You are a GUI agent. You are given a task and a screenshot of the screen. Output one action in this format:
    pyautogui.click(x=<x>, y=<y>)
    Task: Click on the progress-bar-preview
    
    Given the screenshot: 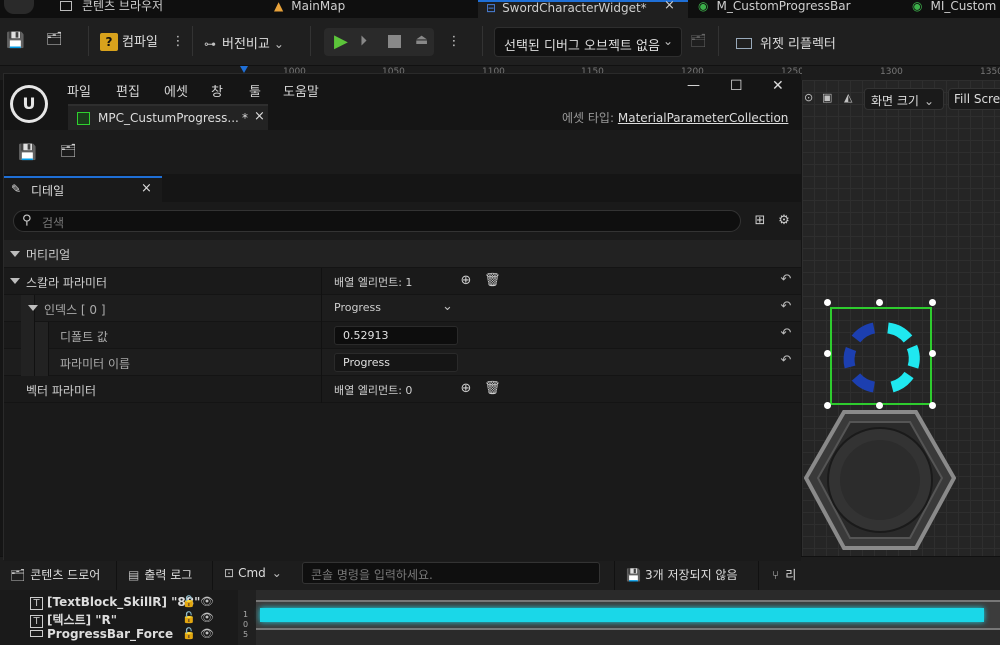 What is the action you would take?
    pyautogui.click(x=628, y=617)
    